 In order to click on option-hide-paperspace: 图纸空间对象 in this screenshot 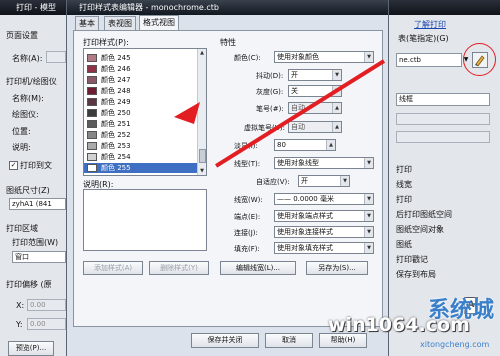, I will do `click(420, 229)`.